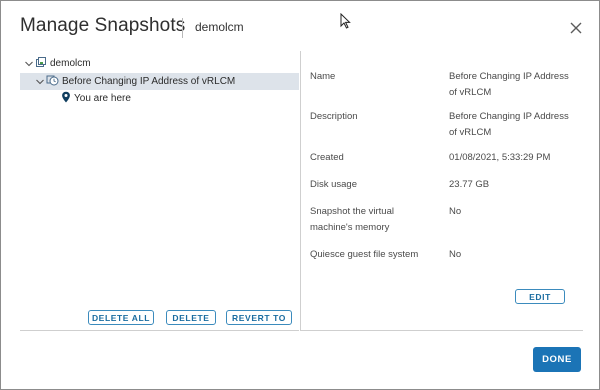  Describe the element at coordinates (70, 63) in the screenshot. I see `tree-item-vm-label: demolcm` at that location.